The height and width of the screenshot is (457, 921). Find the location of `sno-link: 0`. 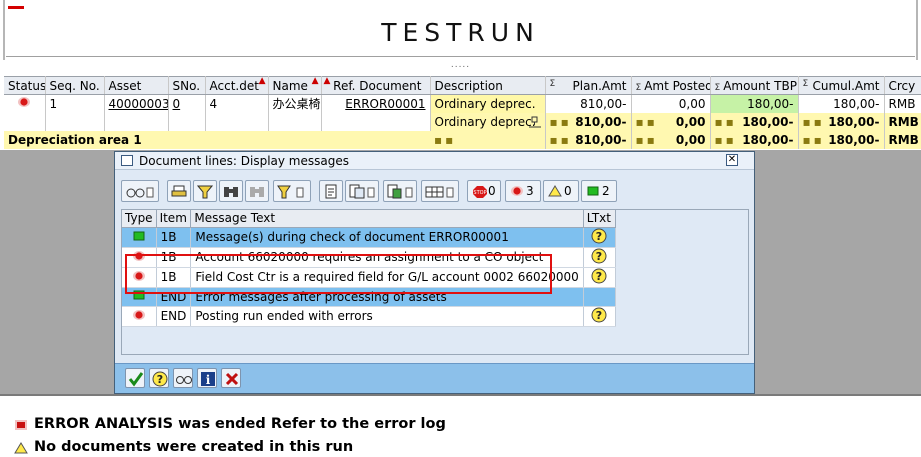

sno-link: 0 is located at coordinates (187, 103).